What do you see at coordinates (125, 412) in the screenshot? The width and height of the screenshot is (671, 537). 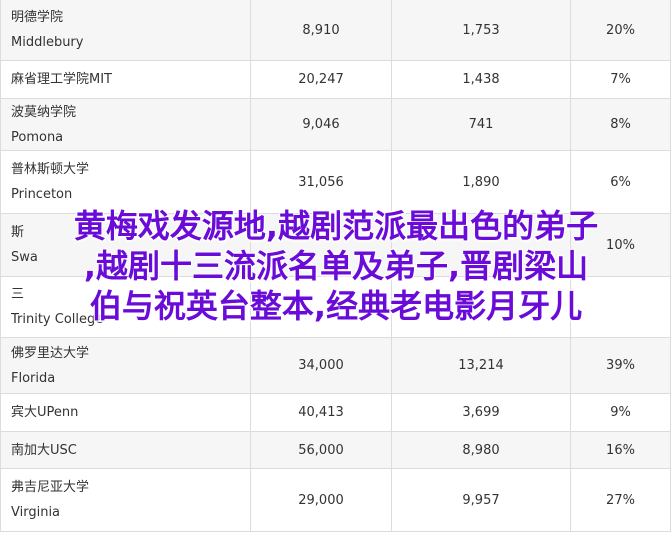 I see `school-name-cell: 宾大UPenn` at bounding box center [125, 412].